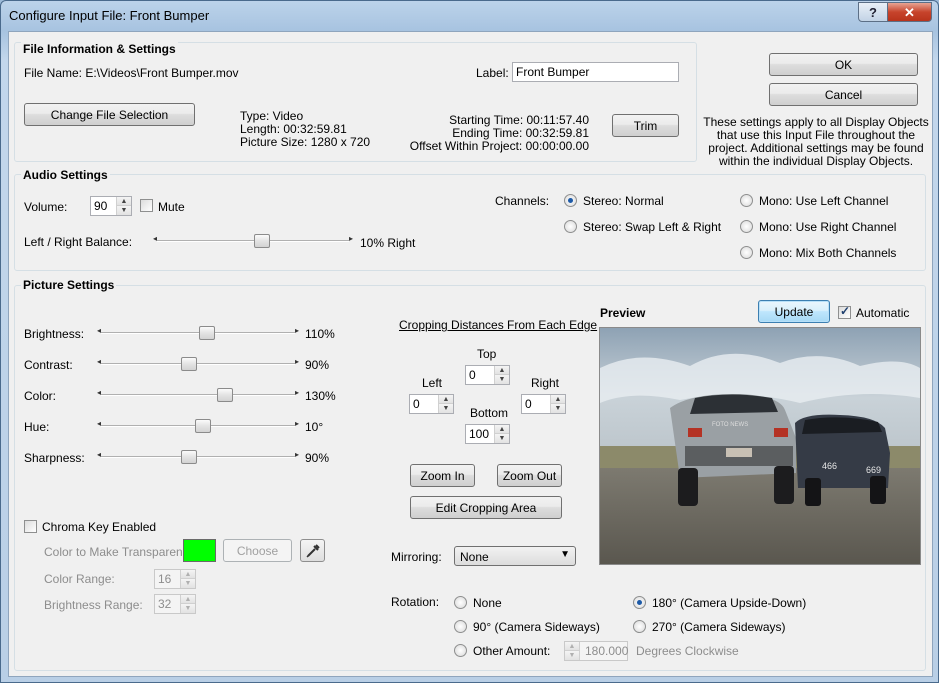 This screenshot has width=939, height=683. I want to click on crop-right-arrows: ▲▼, so click(557, 404).